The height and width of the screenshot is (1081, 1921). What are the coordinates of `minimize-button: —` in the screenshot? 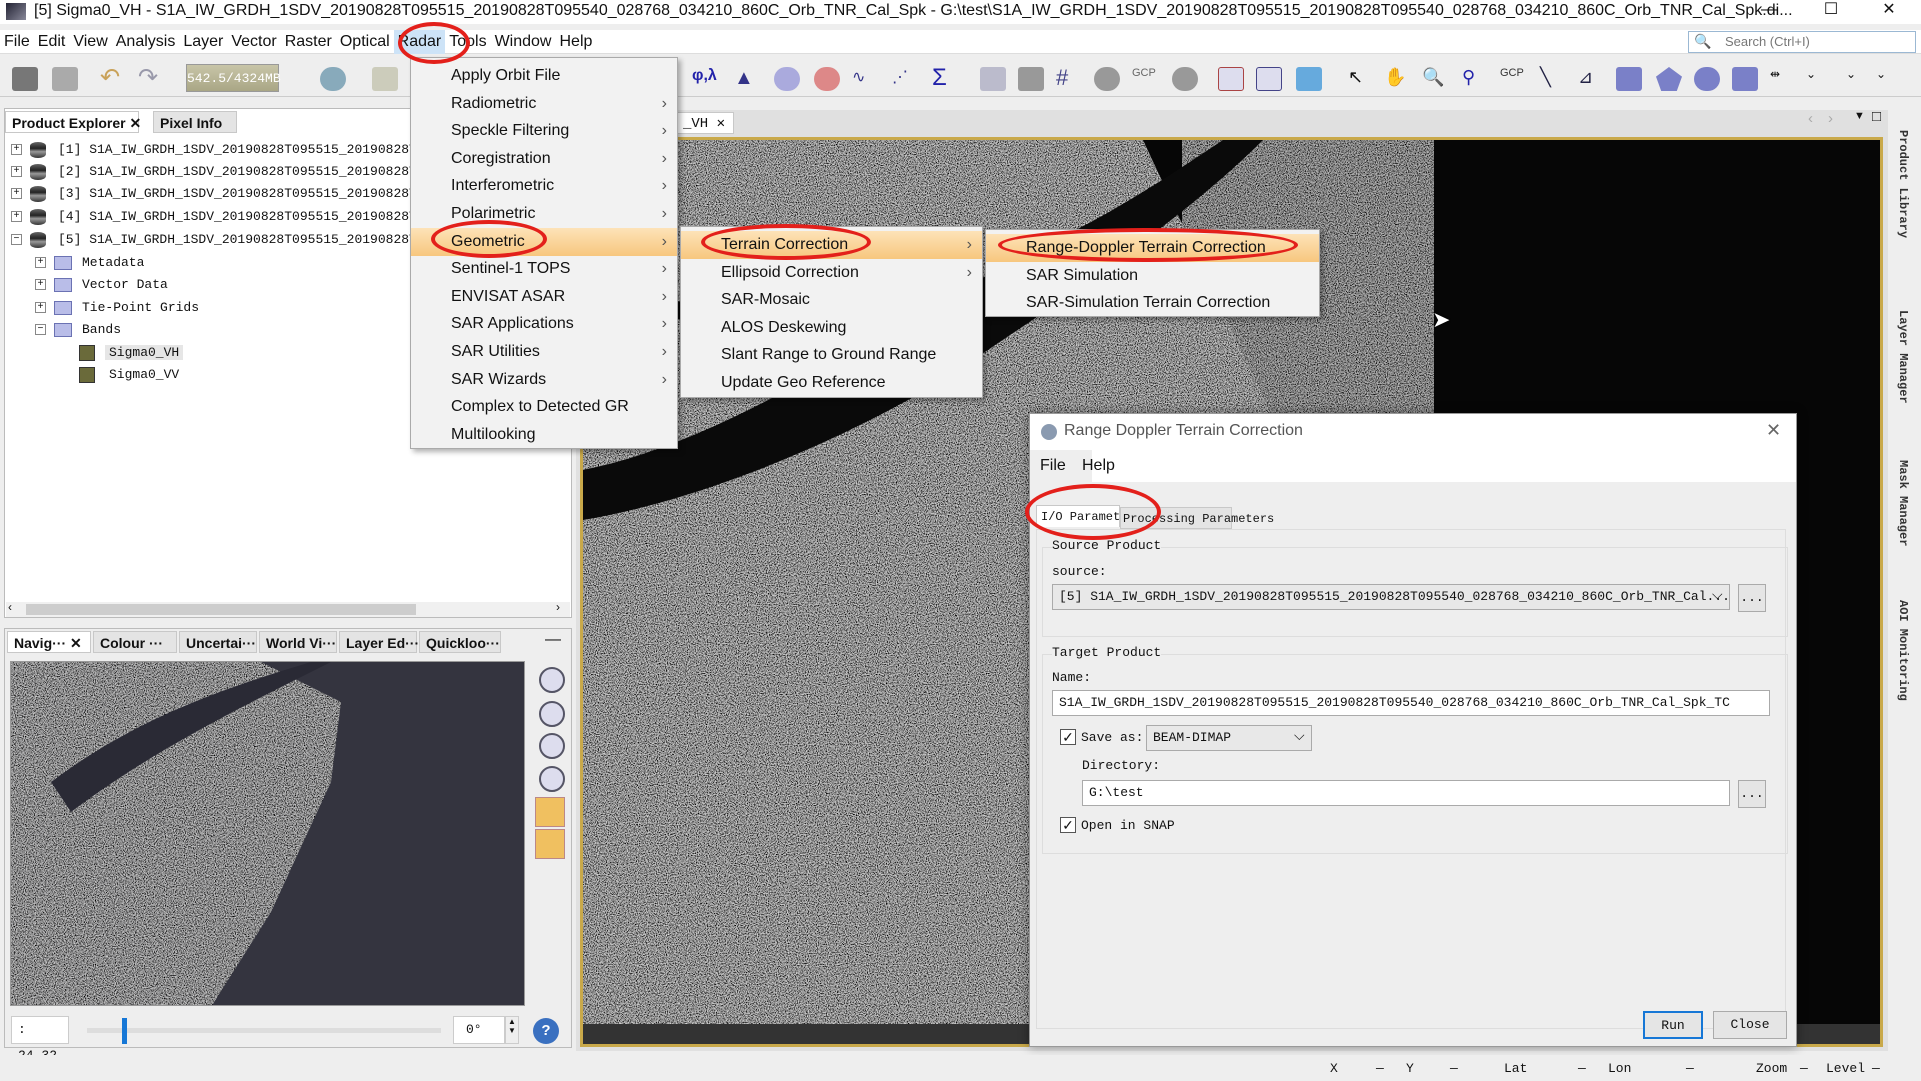 It's located at (1769, 11).